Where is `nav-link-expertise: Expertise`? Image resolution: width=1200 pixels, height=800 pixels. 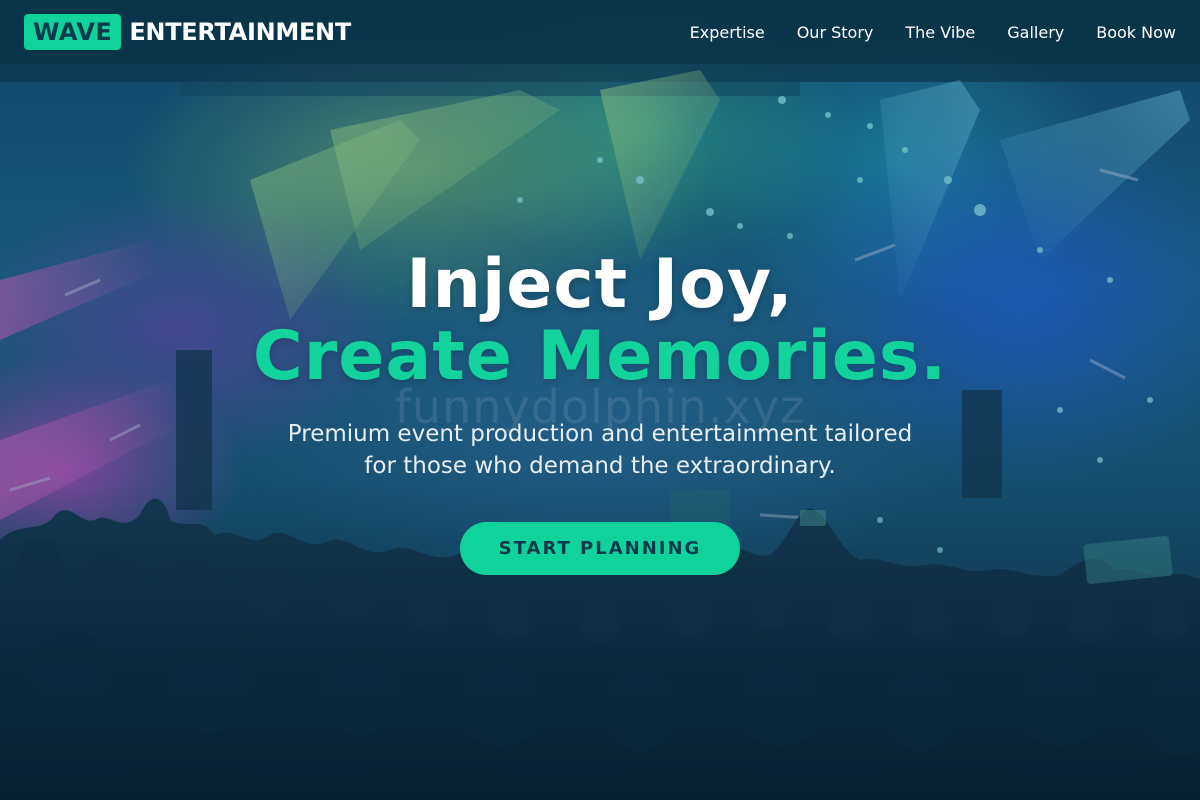
nav-link-expertise: Expertise is located at coordinates (727, 32).